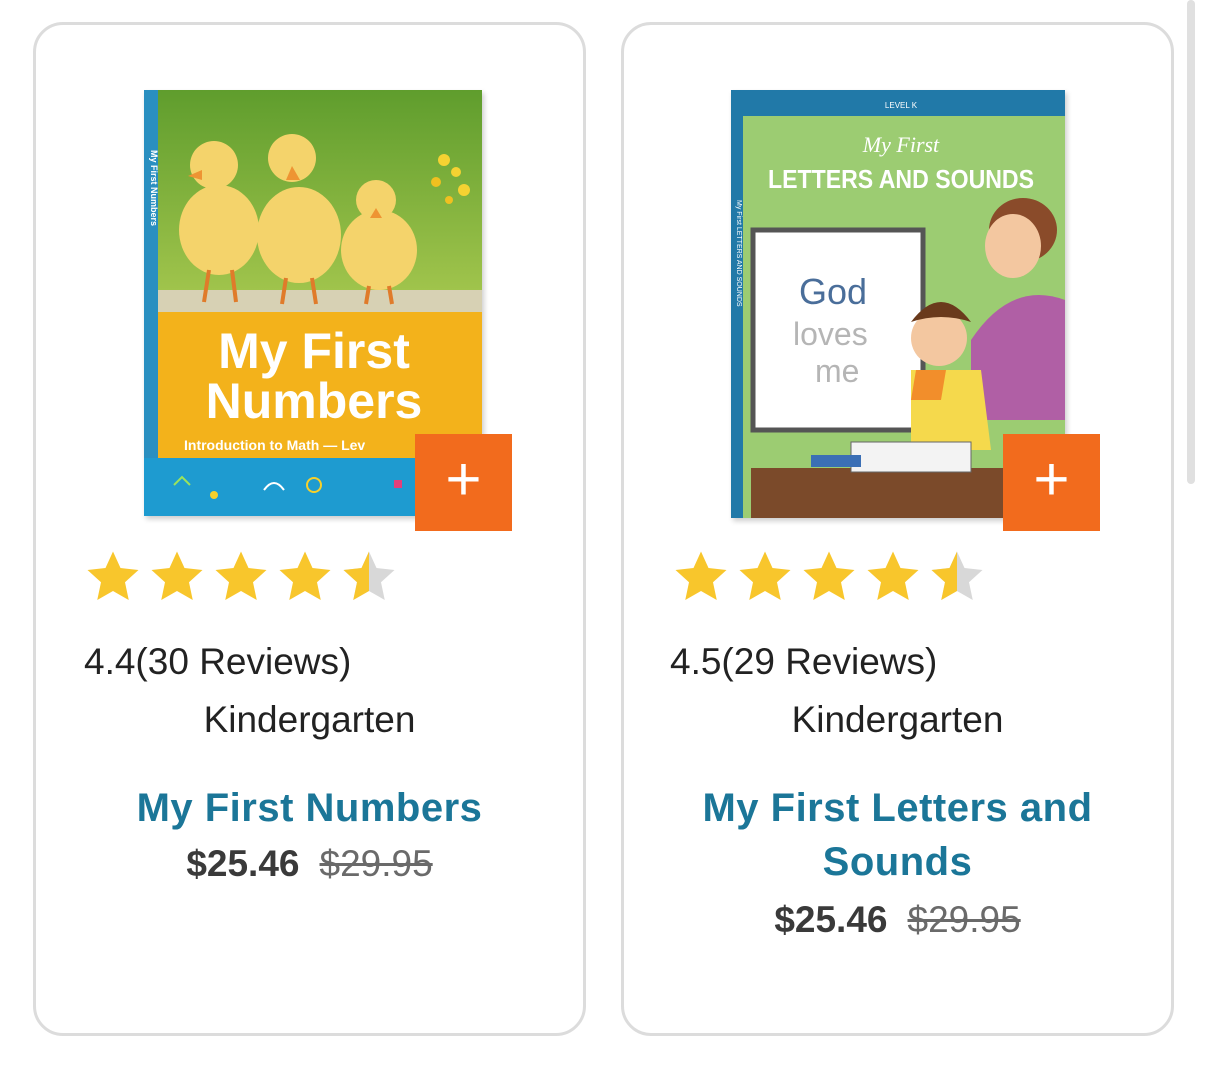 The width and height of the screenshot is (1206, 1078). Describe the element at coordinates (274, 445) in the screenshot. I see `cover-subtitle: Introduction to Math — Lev` at that location.